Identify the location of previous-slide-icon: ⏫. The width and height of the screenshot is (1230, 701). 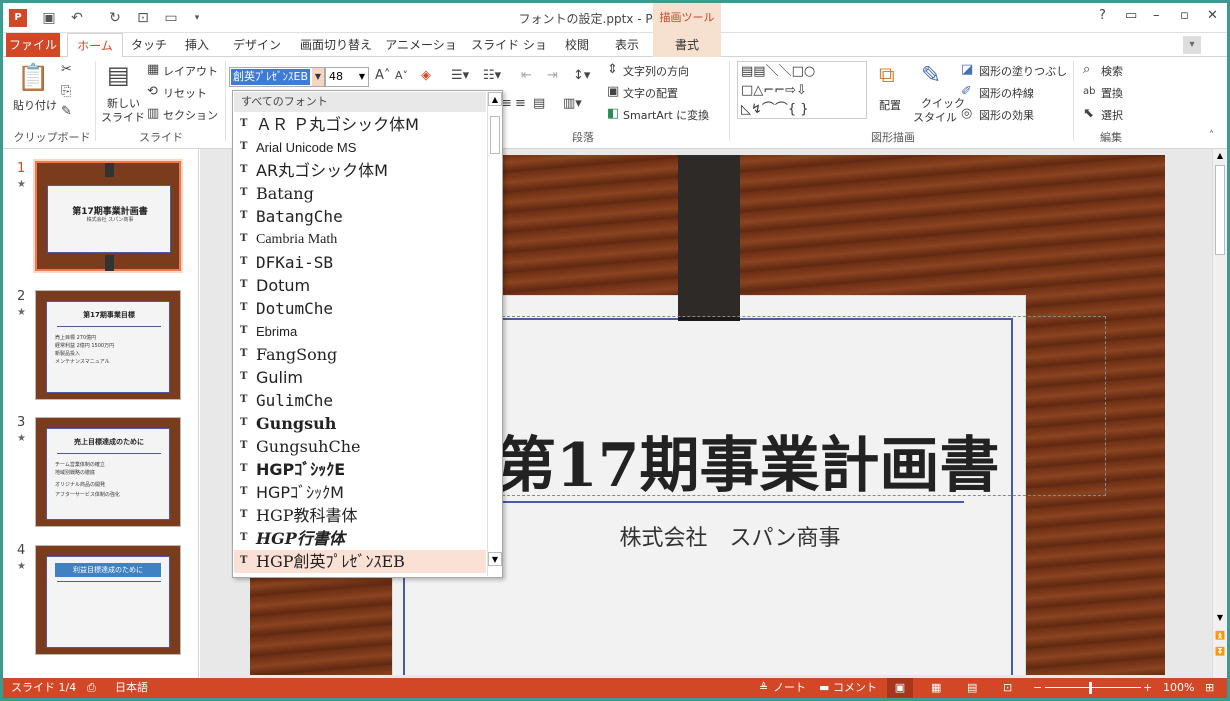
(1220, 636).